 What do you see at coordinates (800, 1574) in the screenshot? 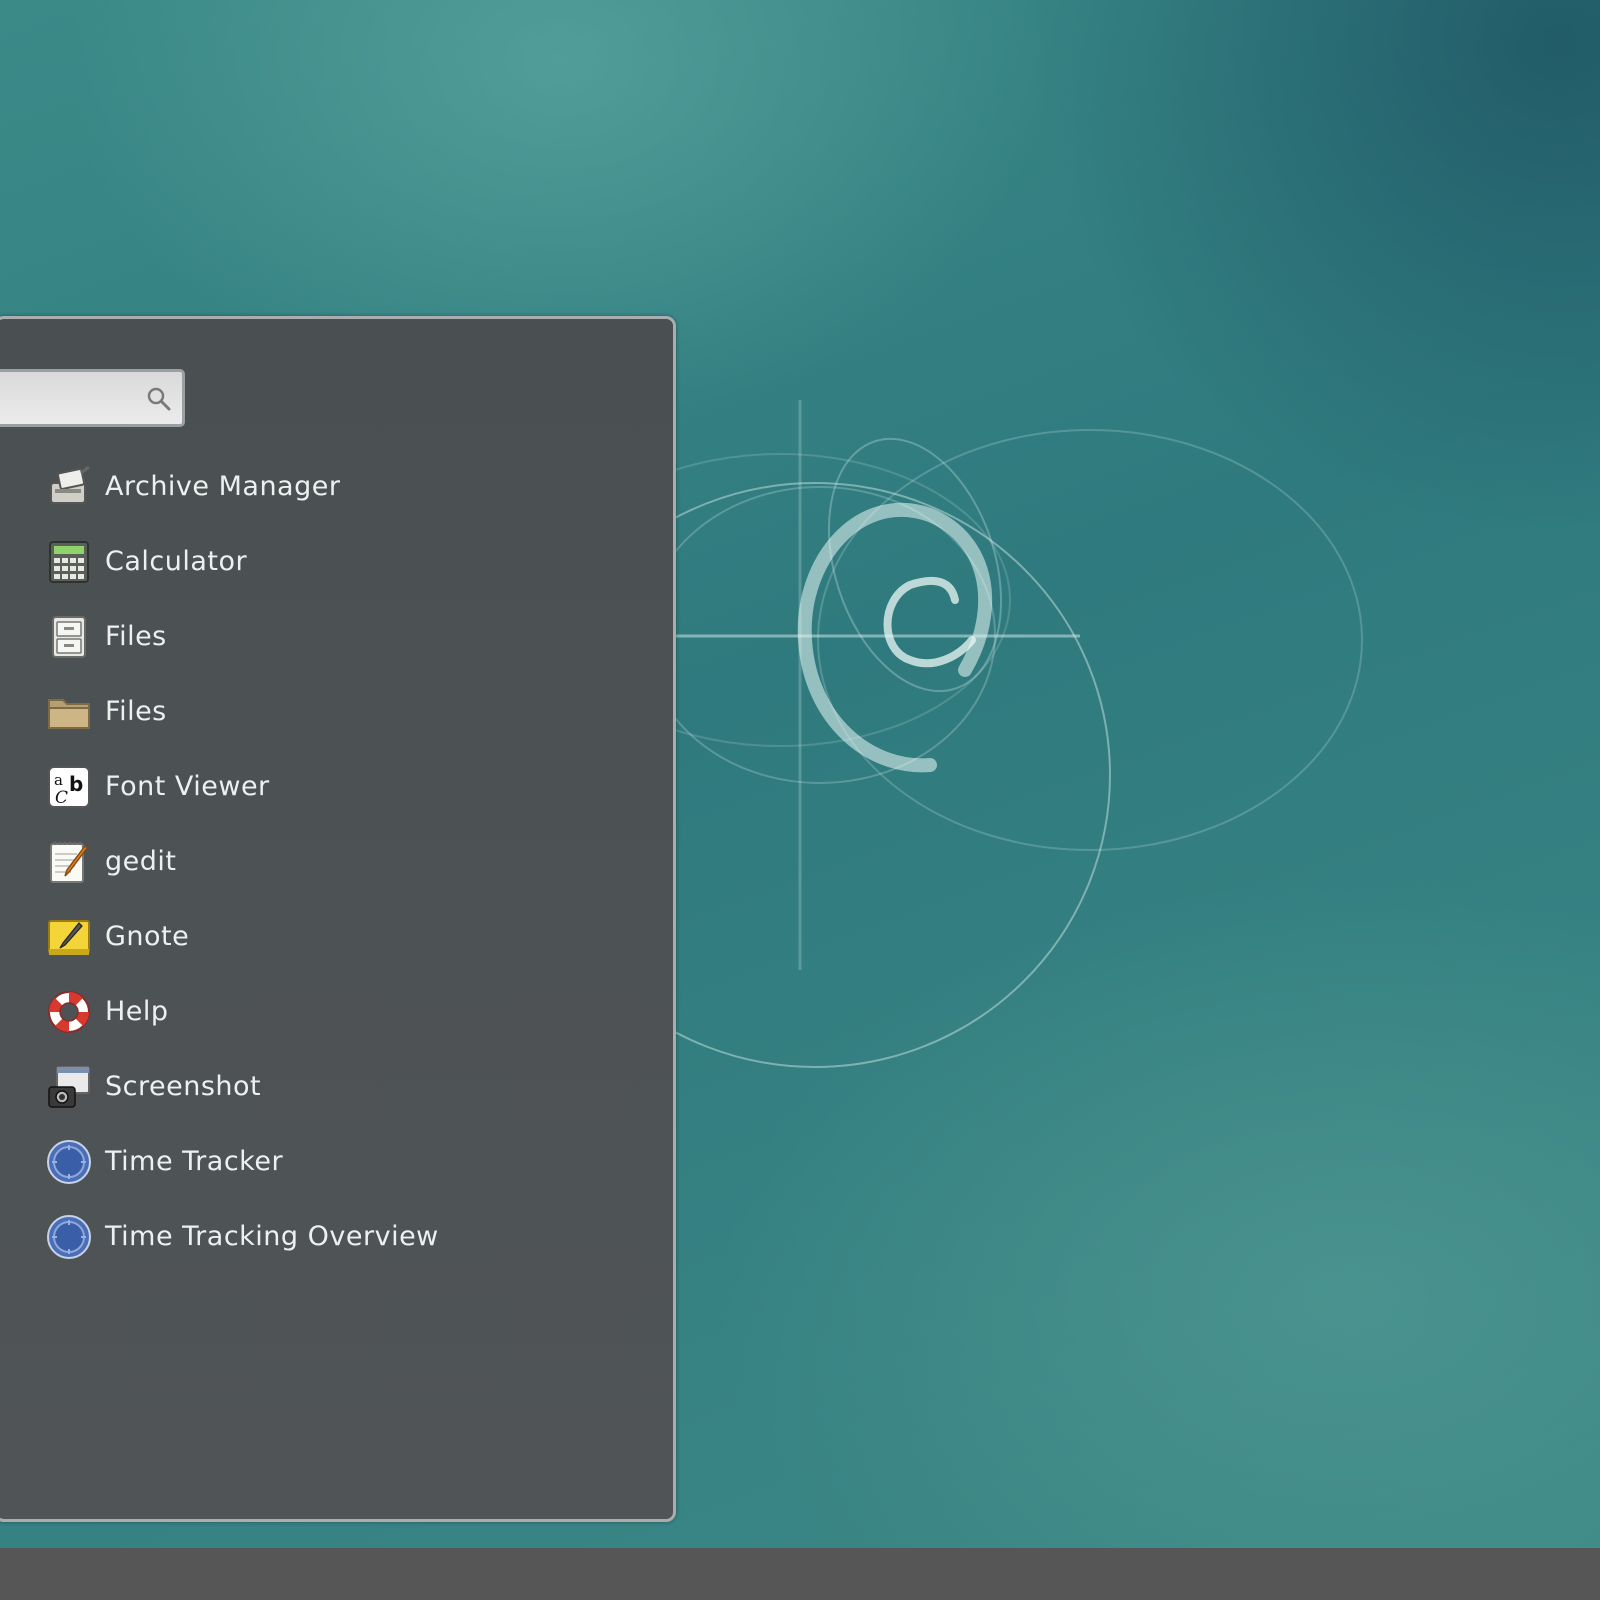
I see `taskbar` at bounding box center [800, 1574].